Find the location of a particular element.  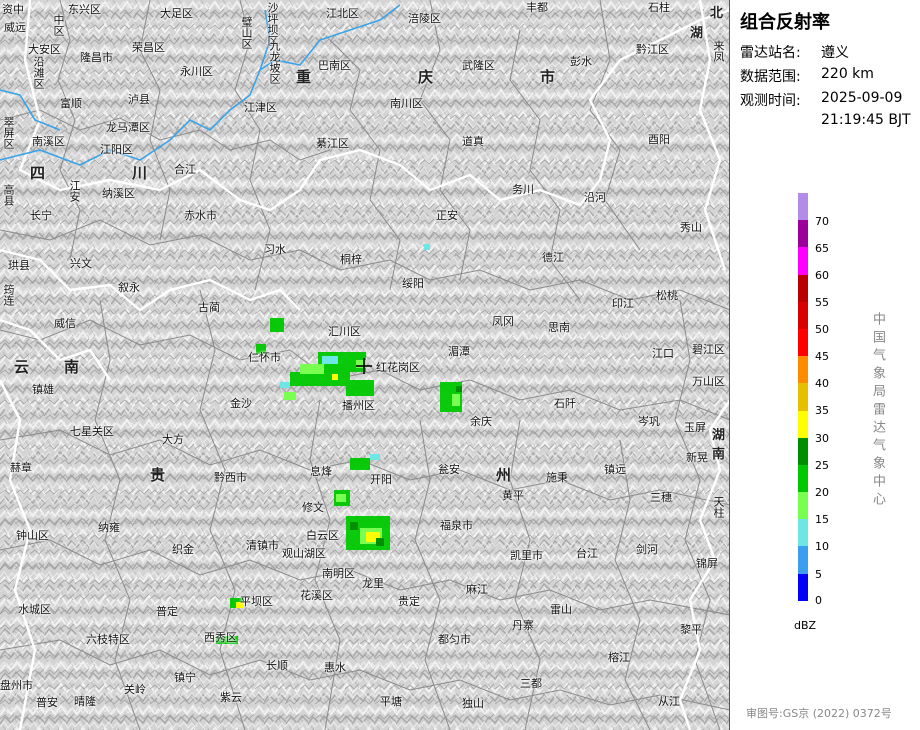

place-label: 钟山区 is located at coordinates (32, 535).